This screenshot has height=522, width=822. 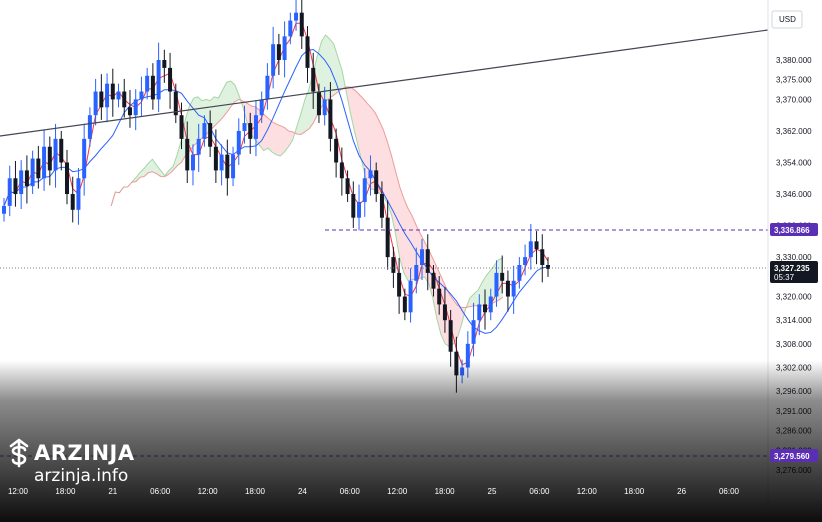 I want to click on current-price-tag: 3,327.235, so click(x=792, y=268).